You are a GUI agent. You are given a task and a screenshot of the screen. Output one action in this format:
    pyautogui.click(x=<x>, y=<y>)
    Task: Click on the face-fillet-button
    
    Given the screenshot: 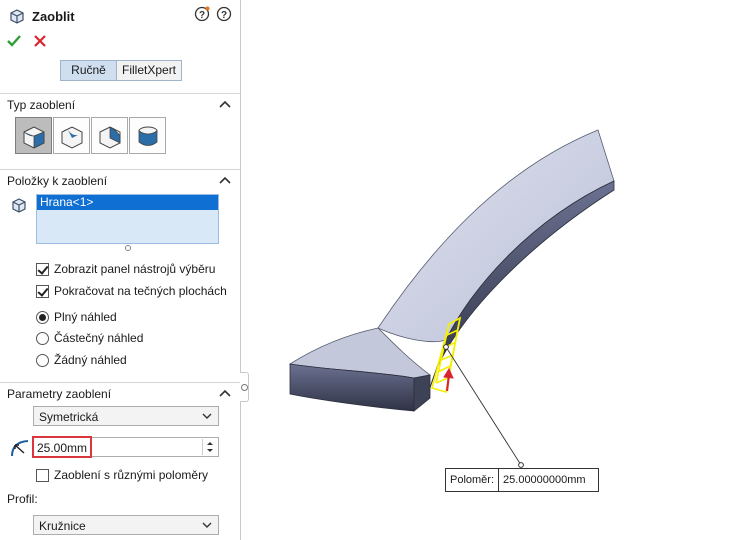 What is the action you would take?
    pyautogui.click(x=109, y=135)
    